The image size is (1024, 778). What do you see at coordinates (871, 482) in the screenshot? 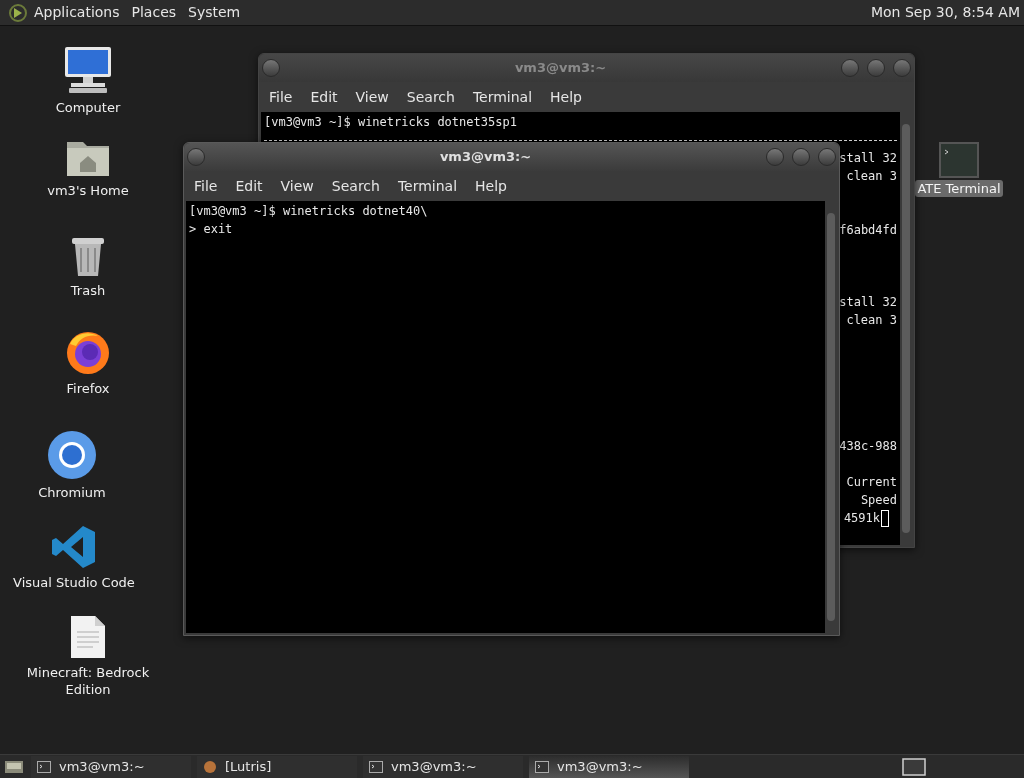
I see `terminal-line: Current` at bounding box center [871, 482].